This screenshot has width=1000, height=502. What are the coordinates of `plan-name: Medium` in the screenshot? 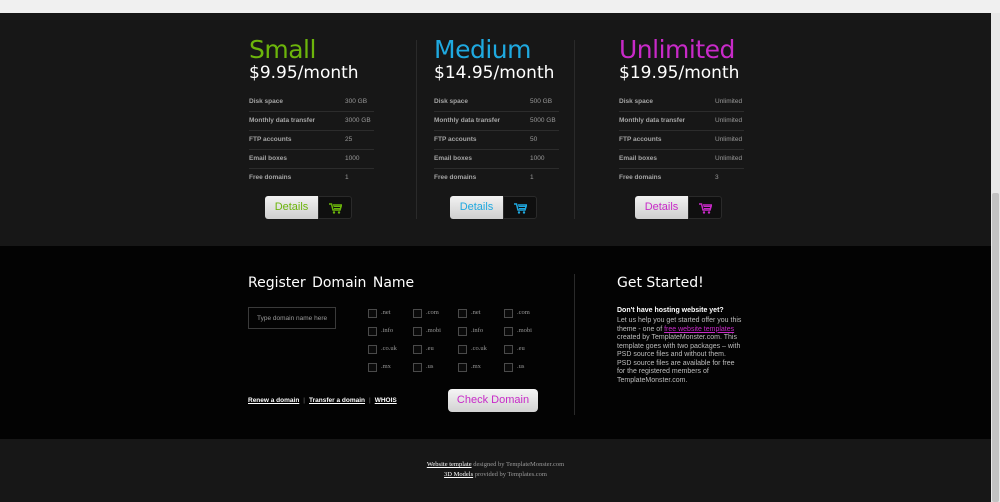 It's located at (482, 49).